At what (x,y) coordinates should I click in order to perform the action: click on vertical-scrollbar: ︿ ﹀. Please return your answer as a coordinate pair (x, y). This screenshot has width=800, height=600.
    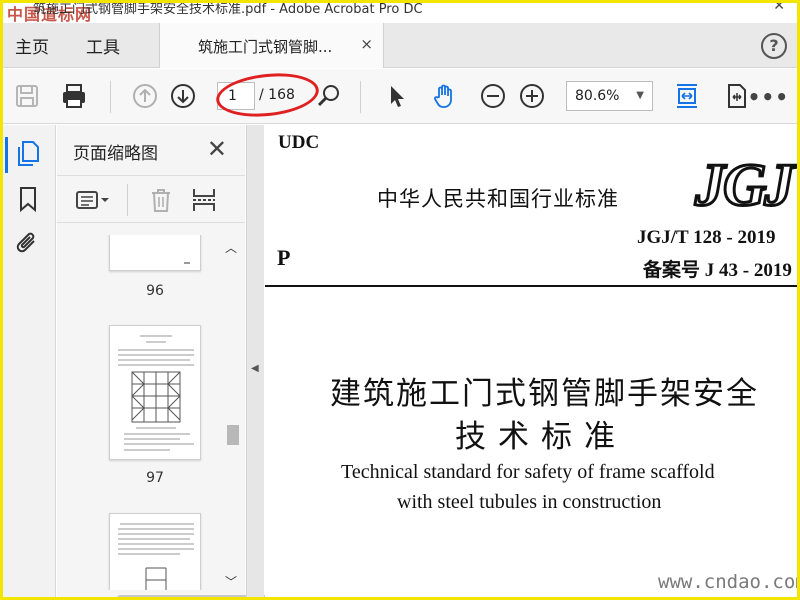
    Looking at the image, I should click on (232, 415).